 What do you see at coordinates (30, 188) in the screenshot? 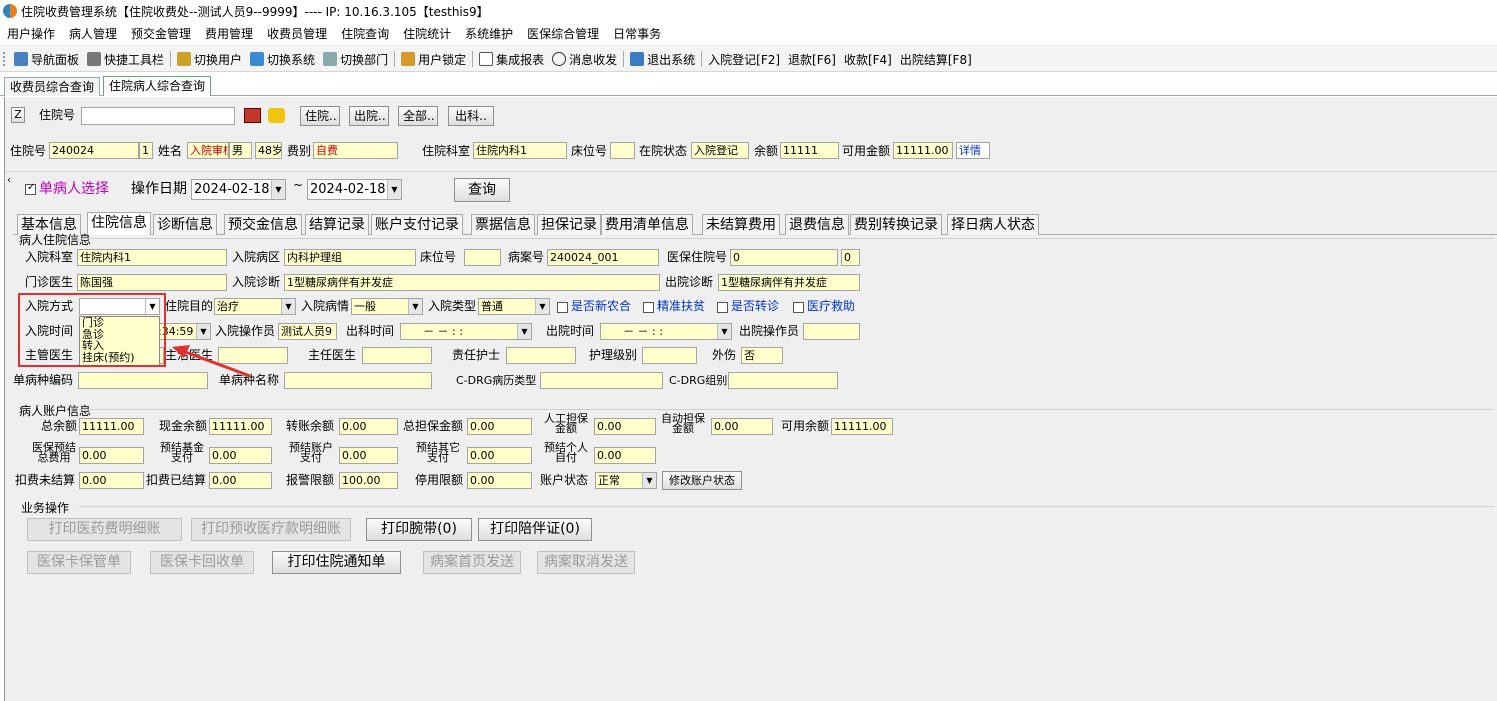
I see `single-patient-checkbox: ✓` at bounding box center [30, 188].